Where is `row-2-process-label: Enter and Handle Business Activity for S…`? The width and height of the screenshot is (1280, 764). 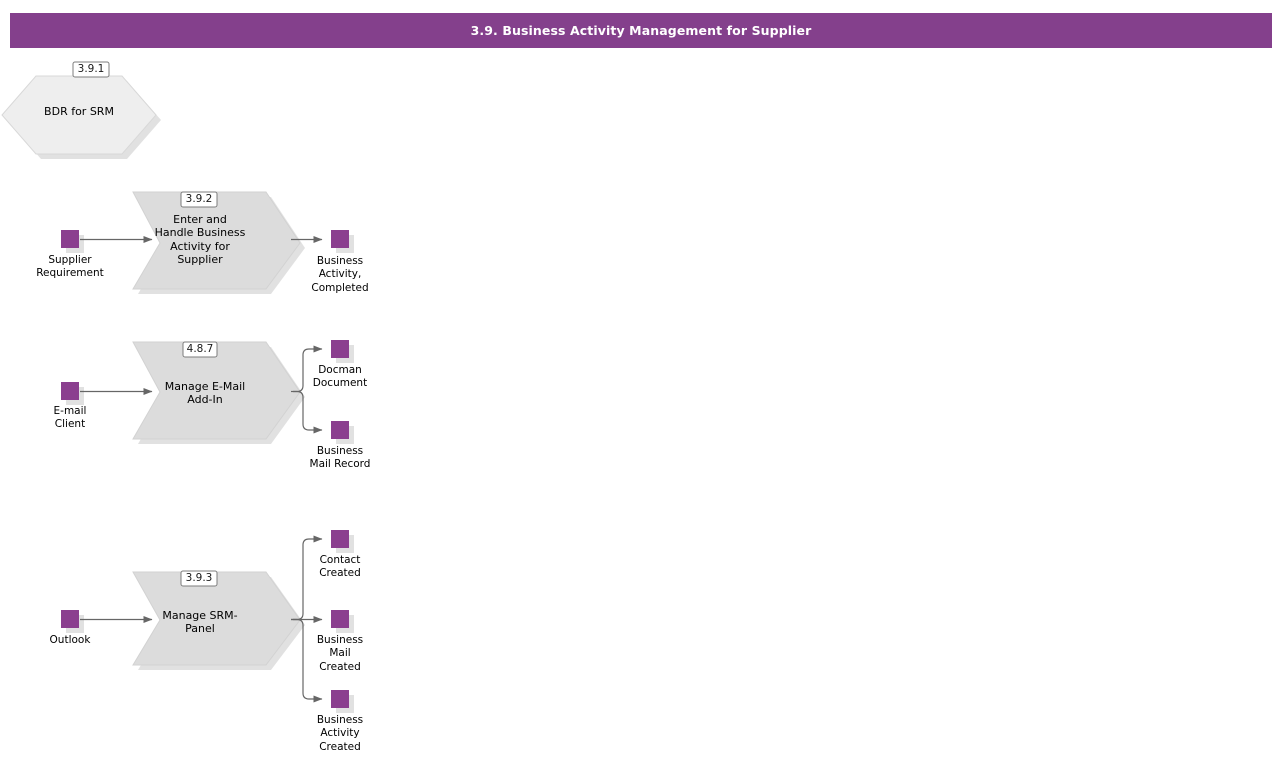 row-2-process-label: Enter and Handle Business Activity for S… is located at coordinates (200, 239).